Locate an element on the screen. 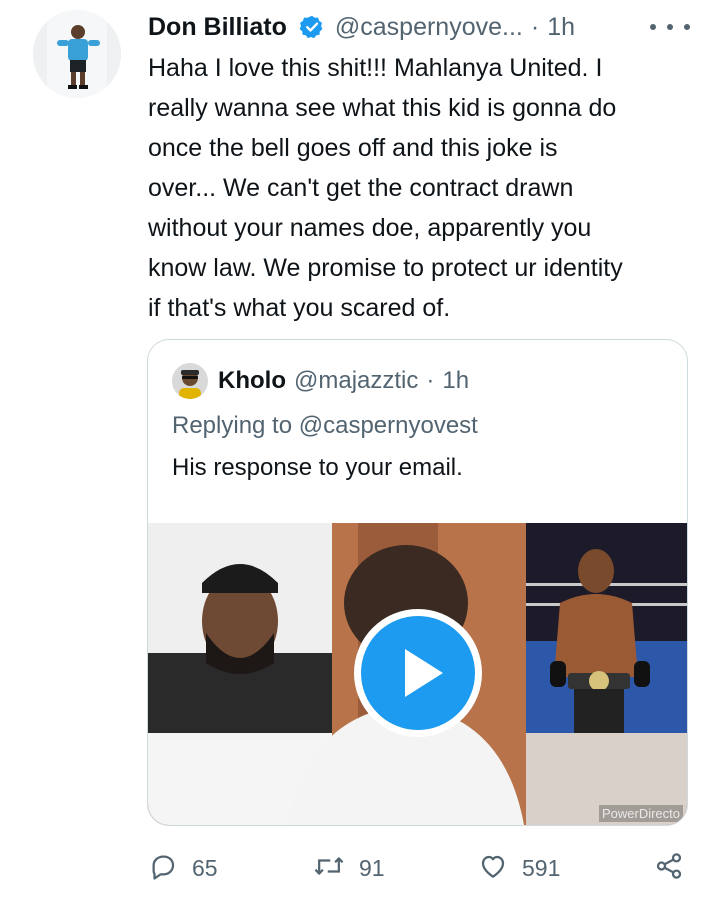 Image resolution: width=720 pixels, height=902 pixels. author-name: Don Billiato is located at coordinates (217, 27).